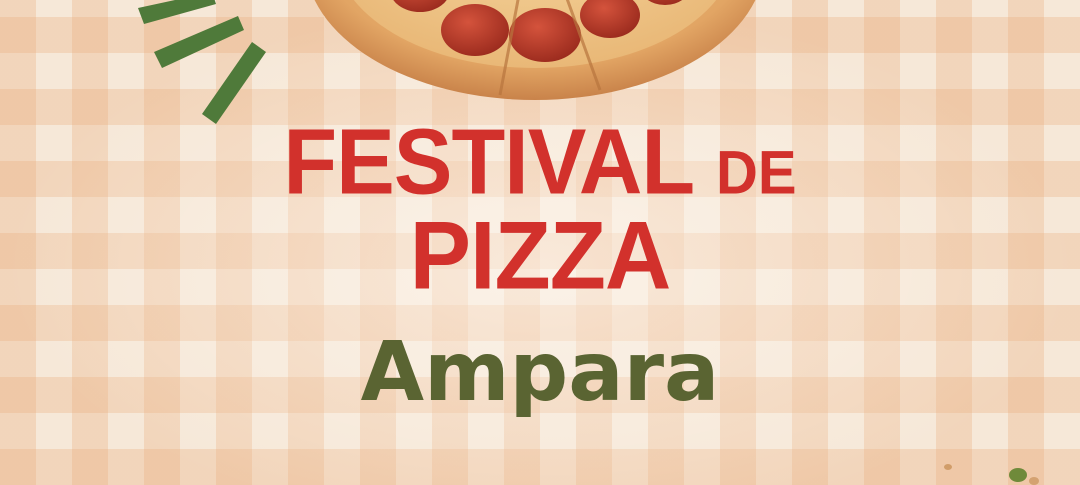 The image size is (1080, 485). I want to click on pizza-word: PIZZA, so click(540, 256).